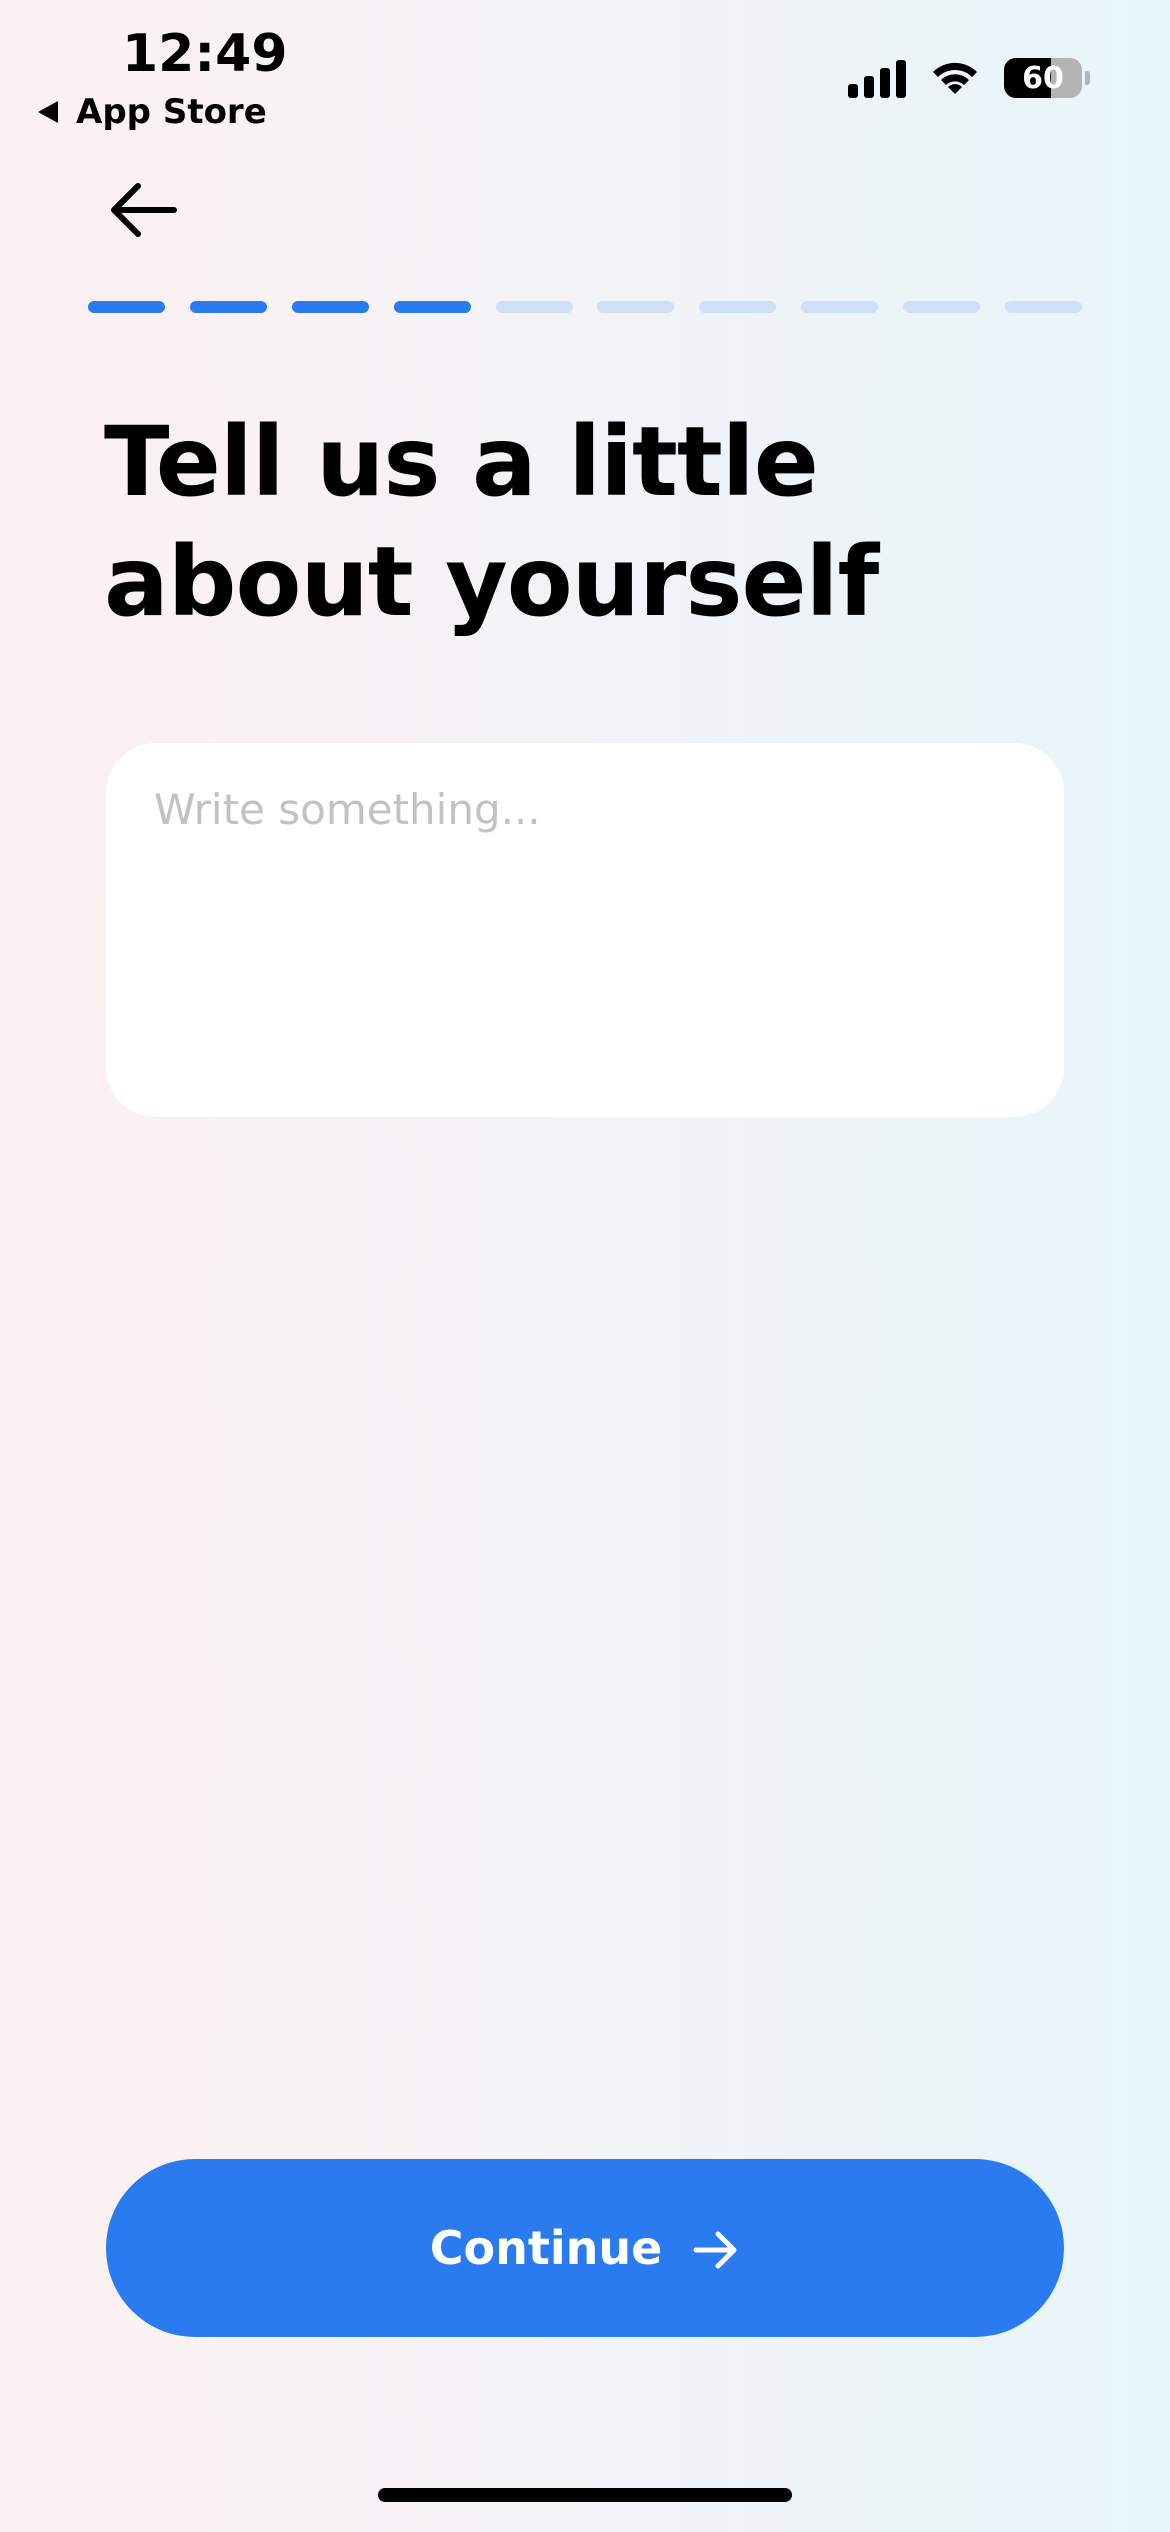 The height and width of the screenshot is (2532, 1170). I want to click on arrow-left-icon, so click(144, 210).